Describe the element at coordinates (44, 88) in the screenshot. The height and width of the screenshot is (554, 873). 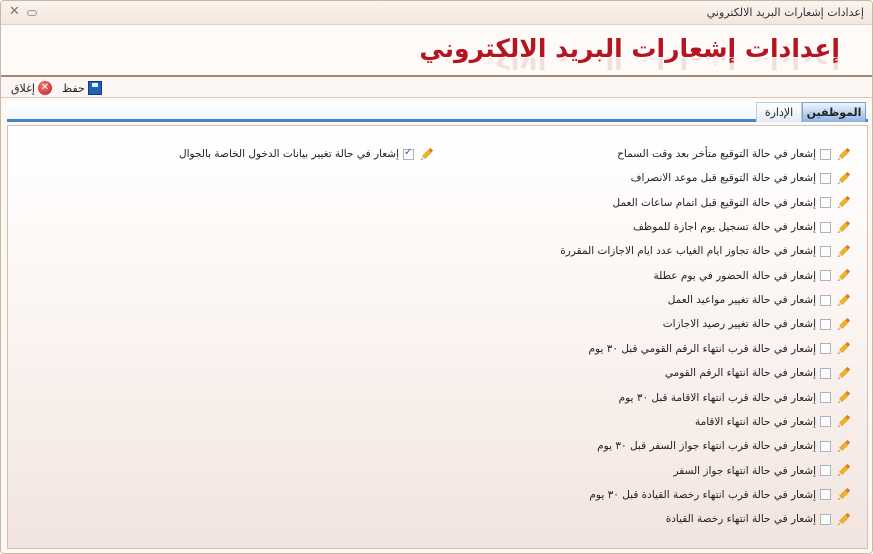
I see `red-x-circle-icon: ✕` at that location.